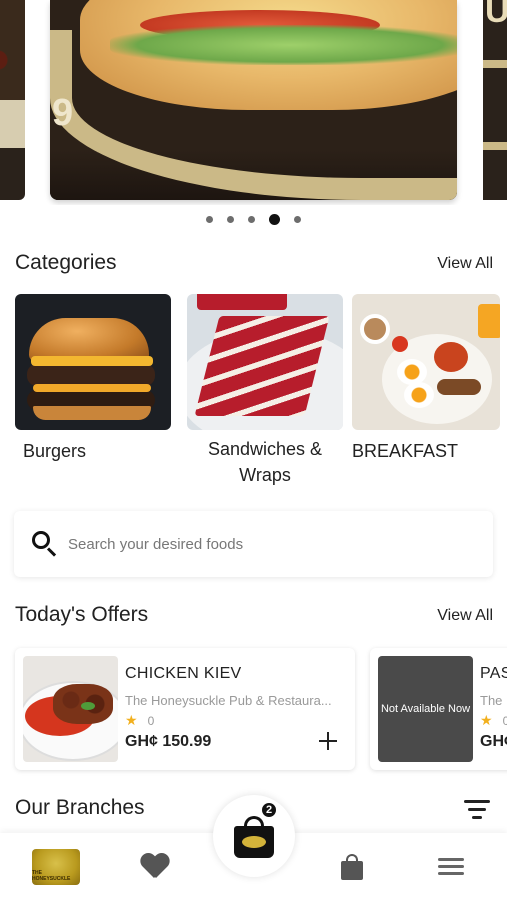  I want to click on not-available-label: Not Available Now, so click(425, 709).